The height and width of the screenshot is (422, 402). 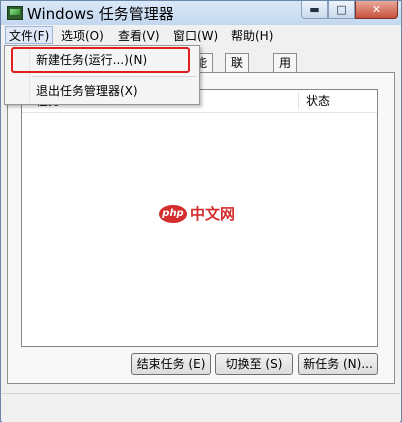 I want to click on maximize-button: □, so click(x=341, y=10).